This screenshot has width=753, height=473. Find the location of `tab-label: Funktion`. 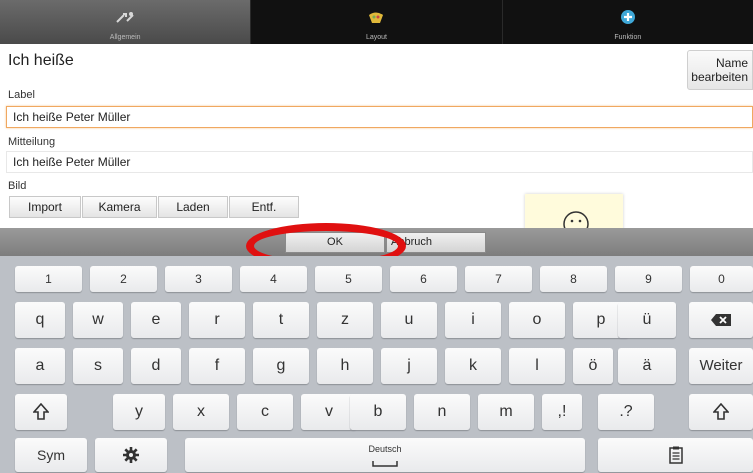

tab-label: Funktion is located at coordinates (628, 37).